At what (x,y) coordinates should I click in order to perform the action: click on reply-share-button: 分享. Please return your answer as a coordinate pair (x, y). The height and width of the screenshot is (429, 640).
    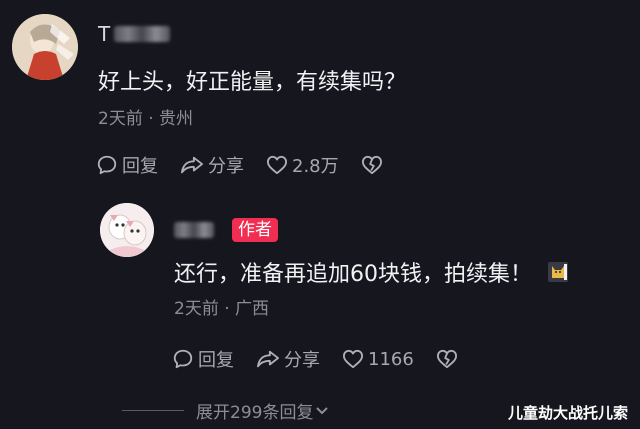
    Looking at the image, I should click on (288, 359).